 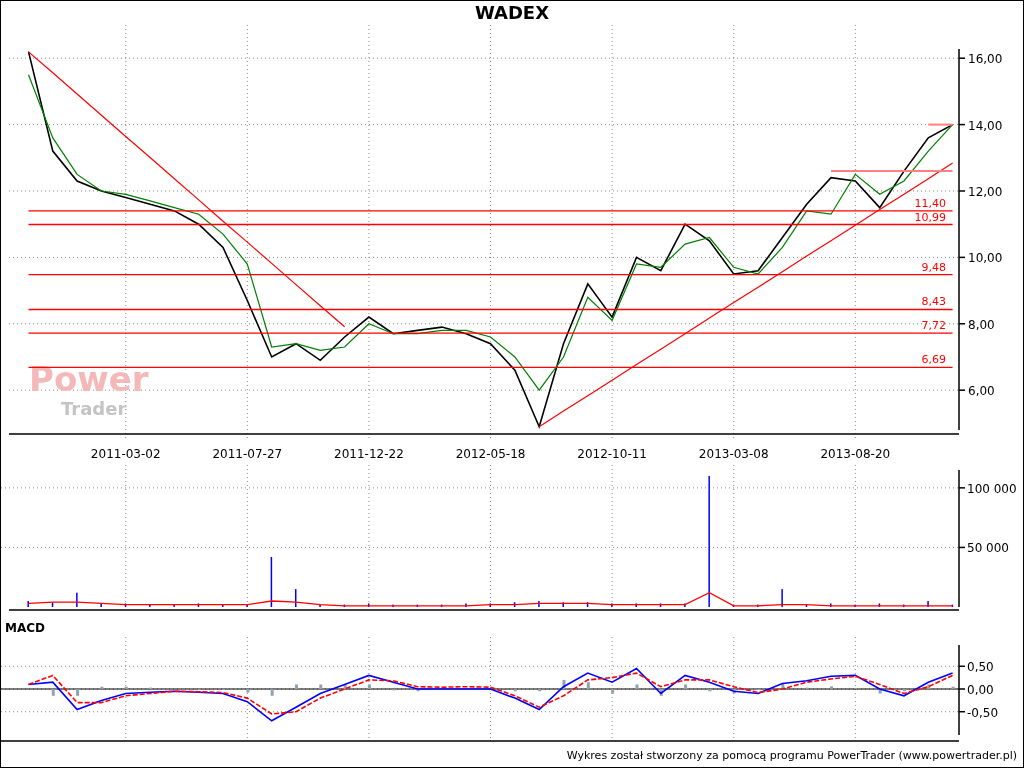 What do you see at coordinates (94, 408) in the screenshot?
I see `logo-text: Trader` at bounding box center [94, 408].